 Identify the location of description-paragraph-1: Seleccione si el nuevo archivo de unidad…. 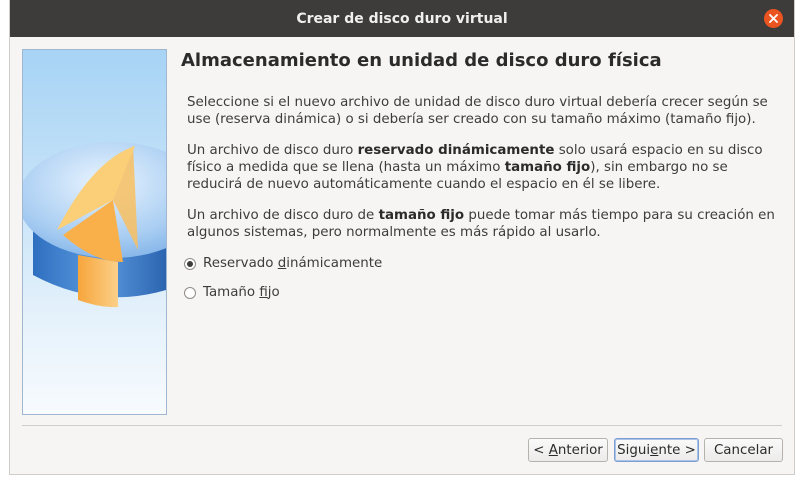
(477, 111).